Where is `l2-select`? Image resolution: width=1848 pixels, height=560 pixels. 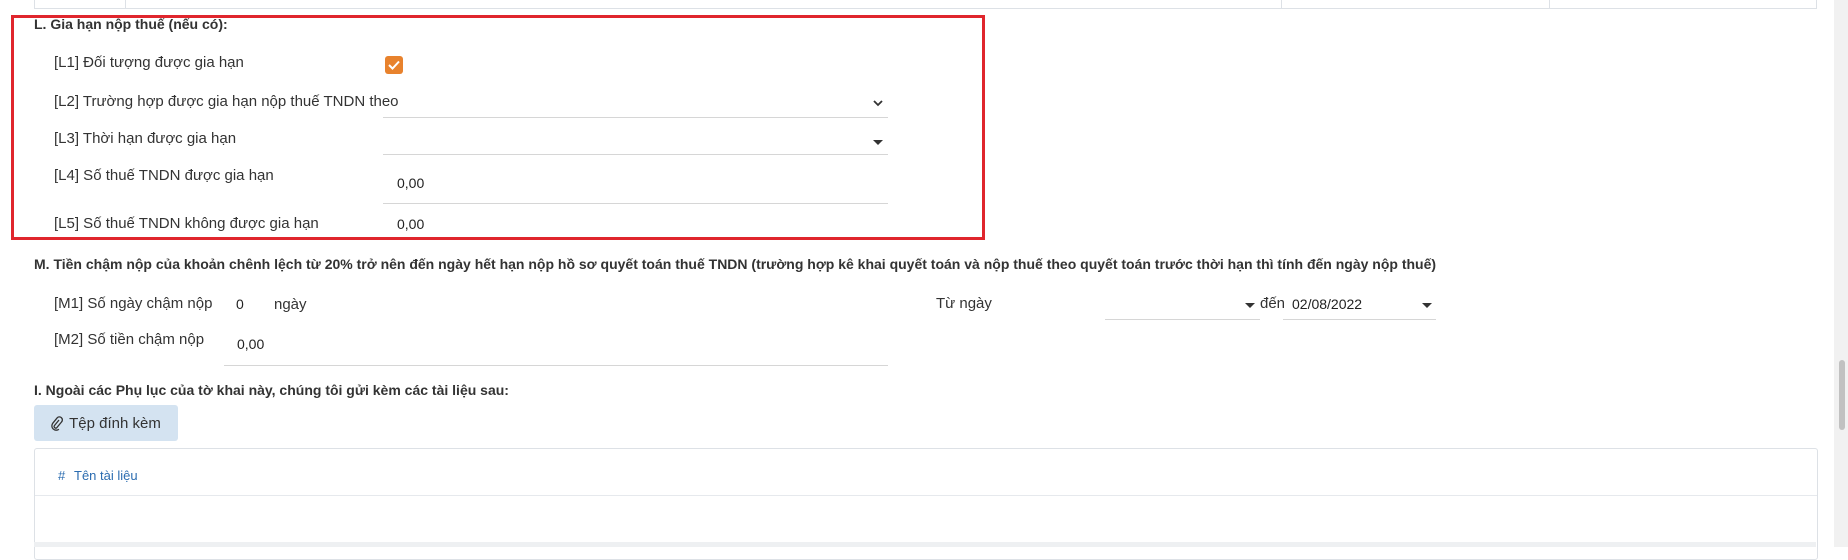
l2-select is located at coordinates (635, 103).